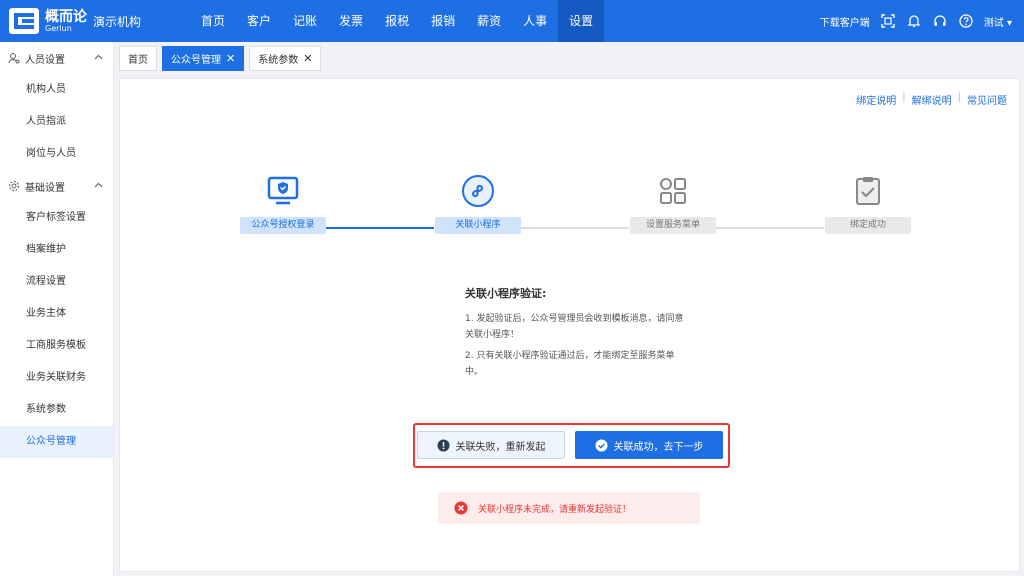  What do you see at coordinates (489, 21) in the screenshot?
I see `nav-salary: 薪资` at bounding box center [489, 21].